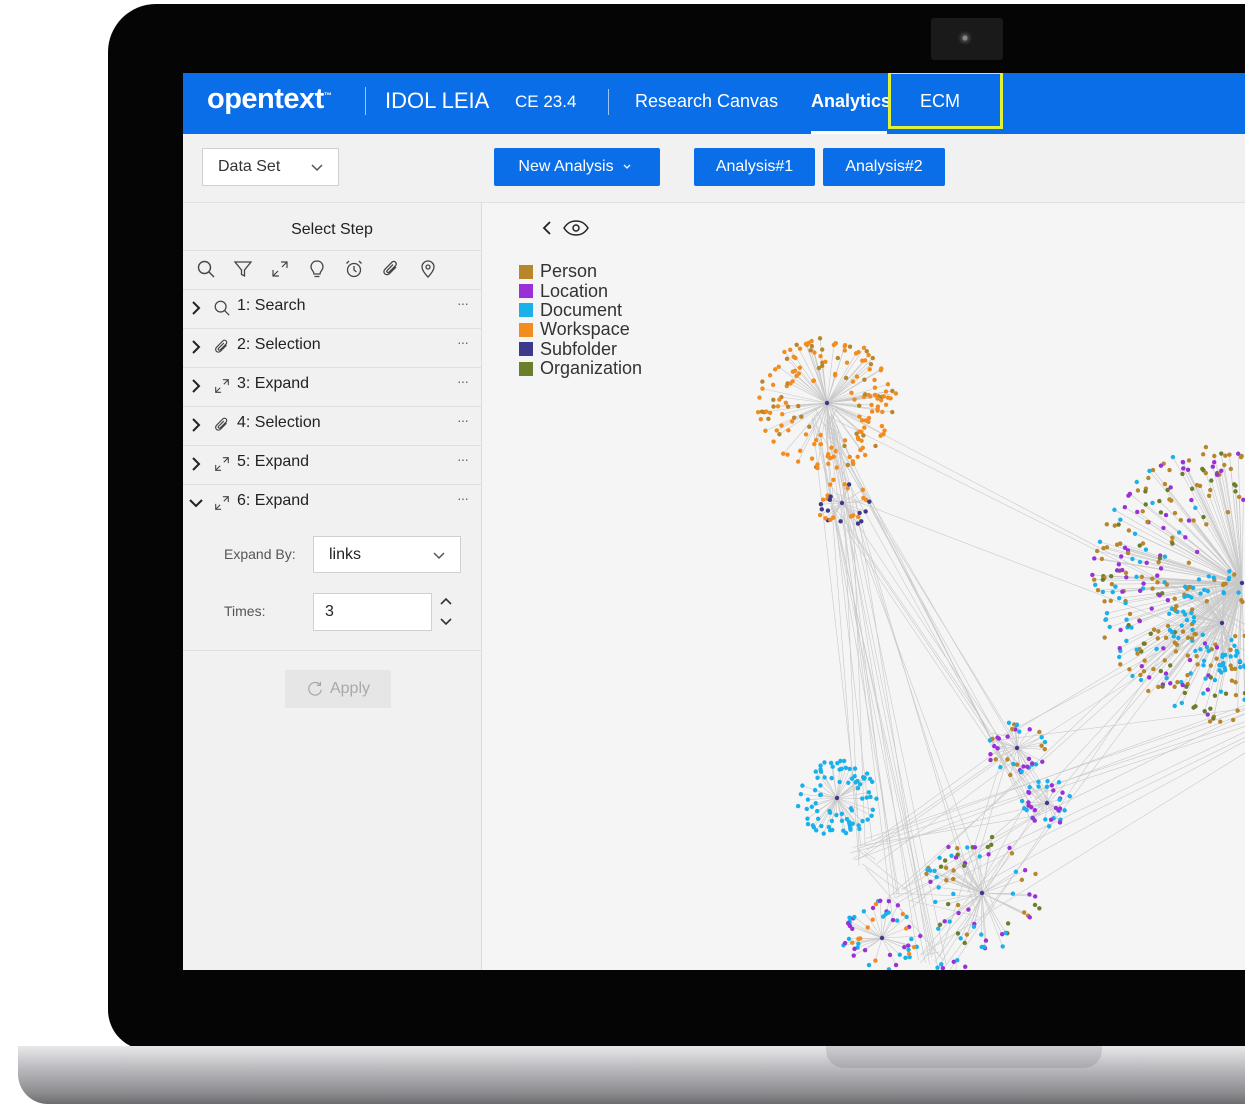 Image resolution: width=1245 pixels, height=1105 pixels. I want to click on ecm-highlight-box, so click(945, 101).